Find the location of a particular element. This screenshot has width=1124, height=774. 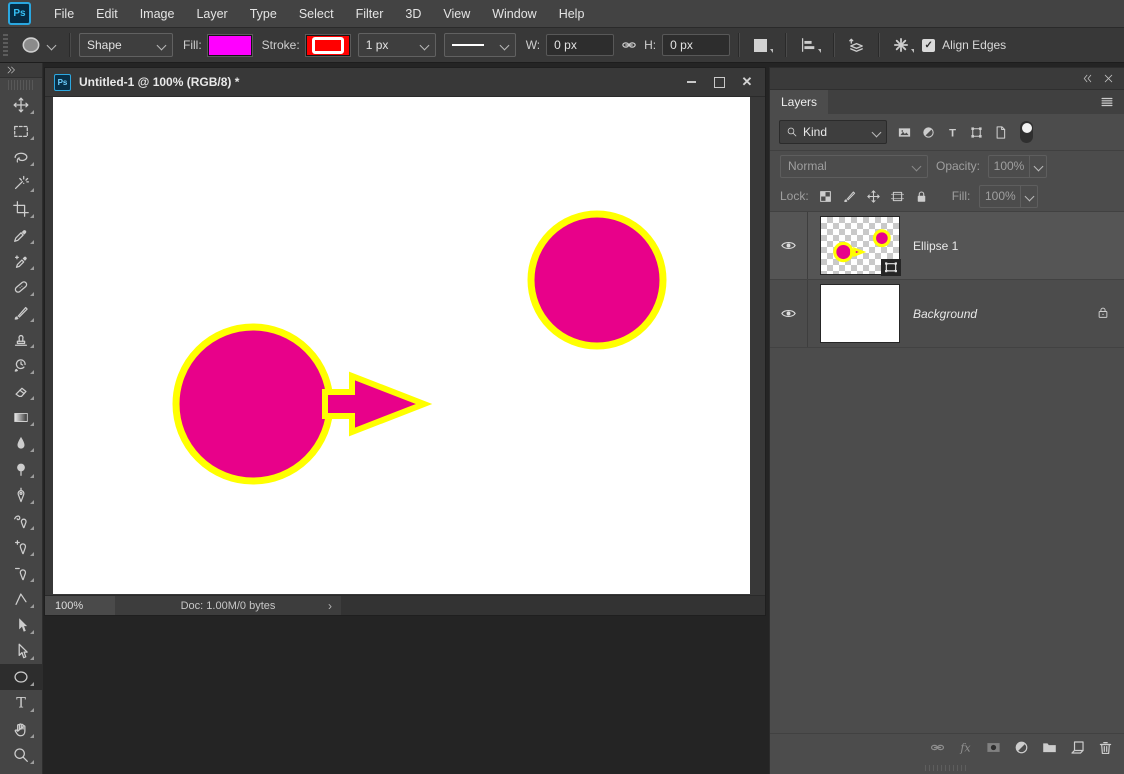

toolbar-grip is located at coordinates (21, 85).